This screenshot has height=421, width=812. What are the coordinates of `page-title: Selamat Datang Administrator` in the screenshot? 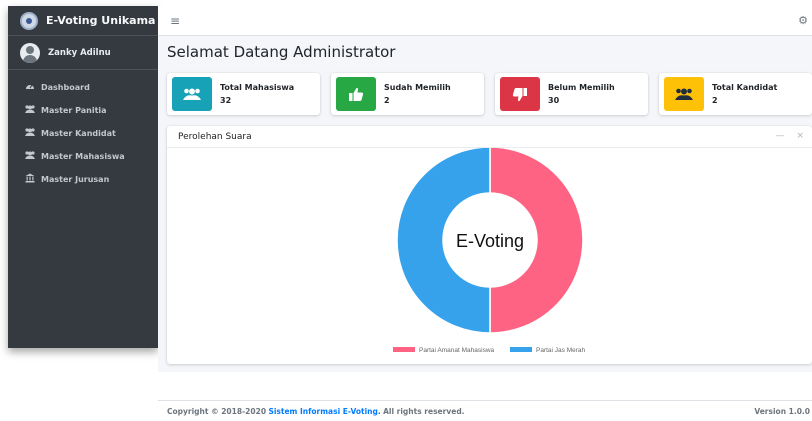 It's located at (281, 52).